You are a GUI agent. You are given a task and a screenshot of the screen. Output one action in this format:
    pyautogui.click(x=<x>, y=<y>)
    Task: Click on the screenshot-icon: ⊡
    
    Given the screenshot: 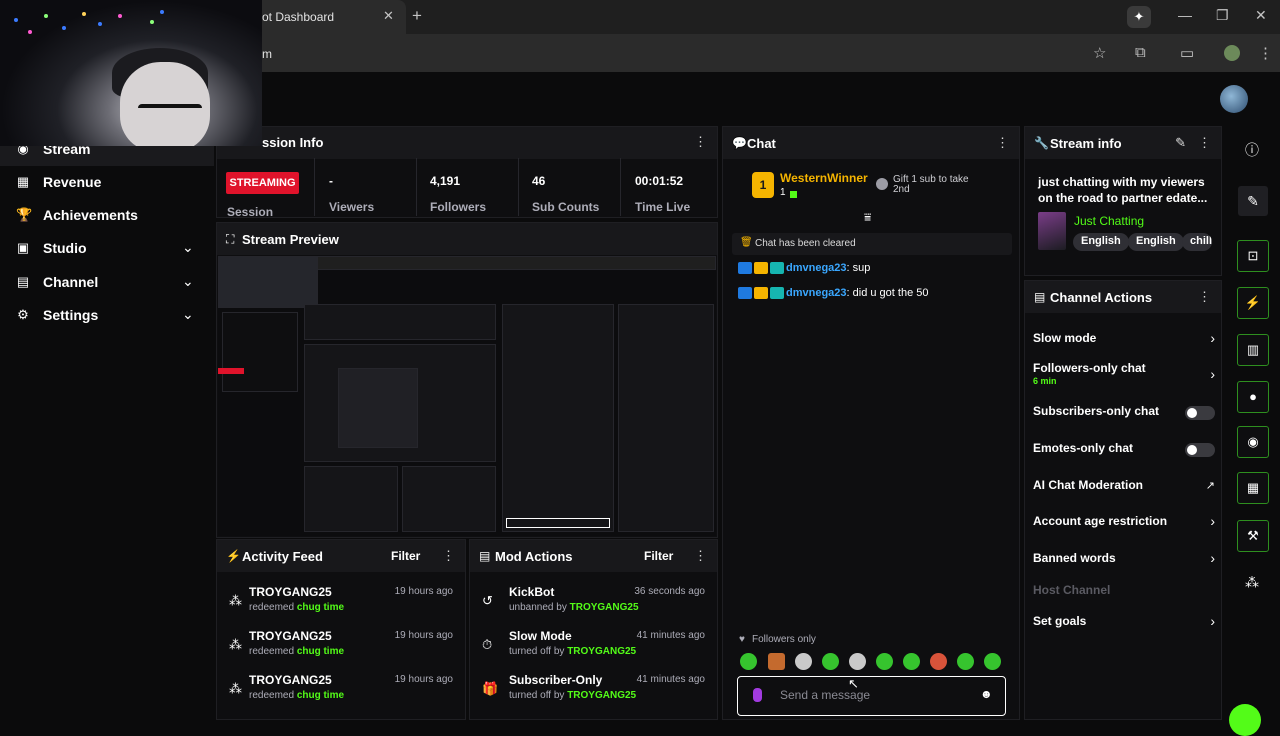 What is the action you would take?
    pyautogui.click(x=1253, y=256)
    